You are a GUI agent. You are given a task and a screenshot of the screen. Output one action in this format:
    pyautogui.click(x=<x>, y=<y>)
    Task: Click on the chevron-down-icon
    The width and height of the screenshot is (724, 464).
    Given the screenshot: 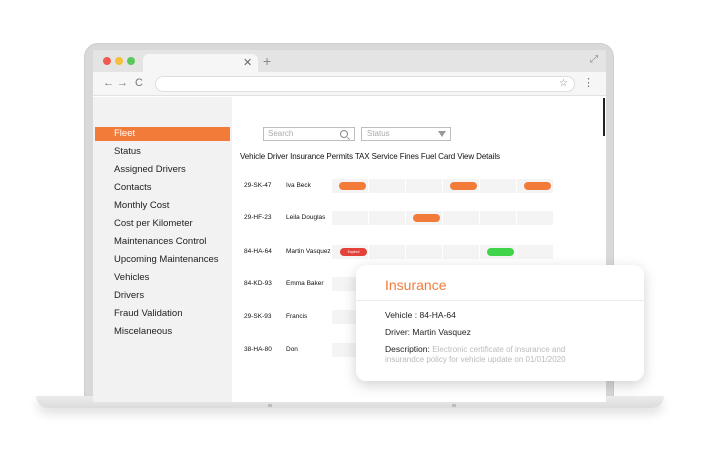 What is the action you would take?
    pyautogui.click(x=442, y=134)
    